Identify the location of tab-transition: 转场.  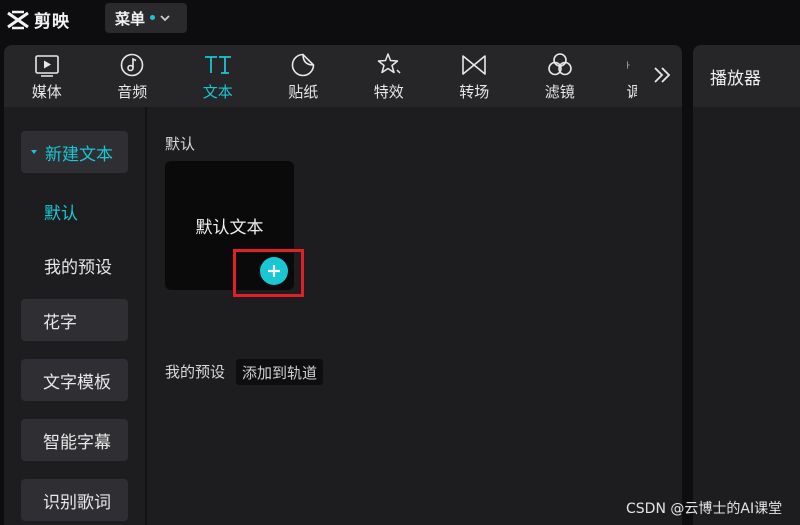
(475, 76).